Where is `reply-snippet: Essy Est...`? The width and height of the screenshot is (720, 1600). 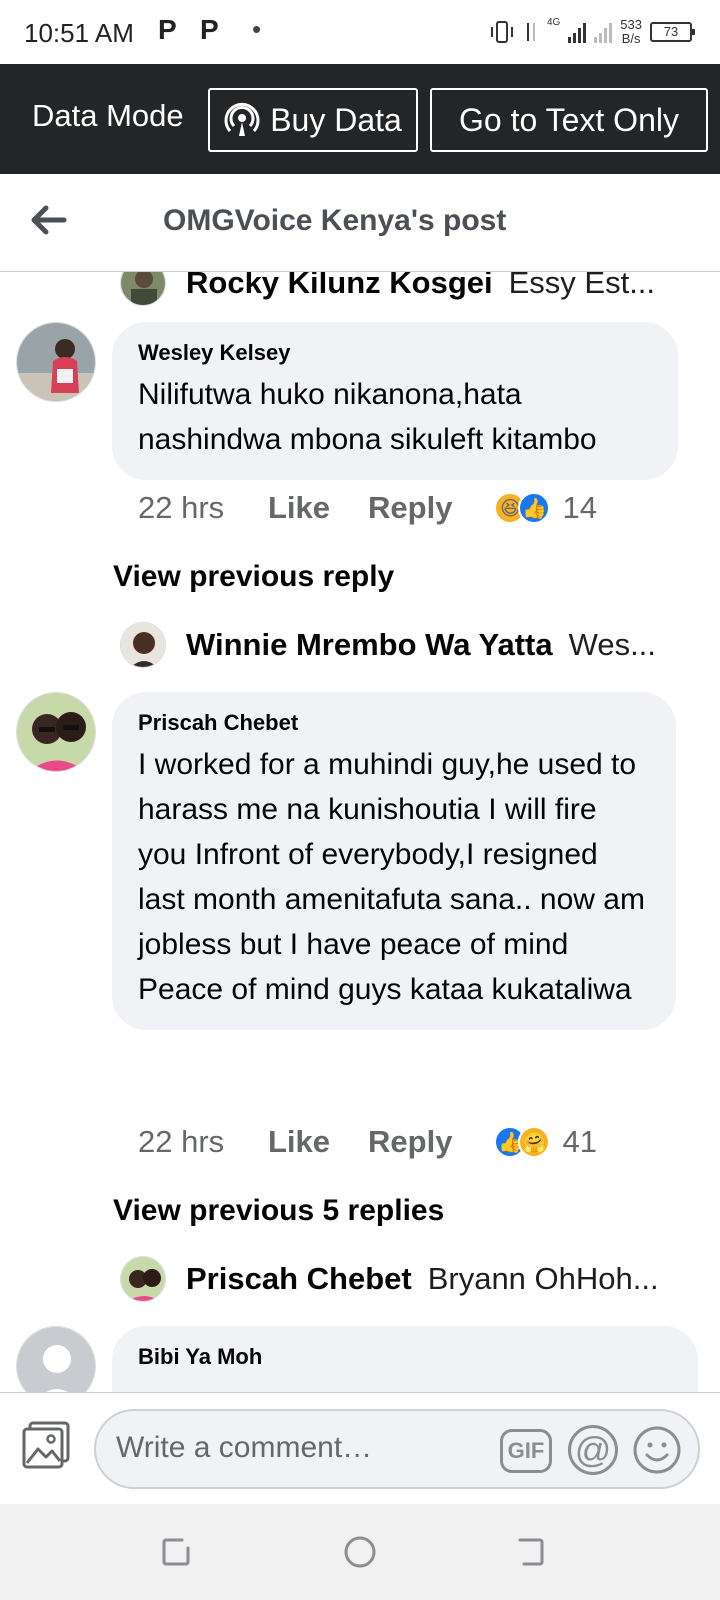 reply-snippet: Essy Est... is located at coordinates (582, 286).